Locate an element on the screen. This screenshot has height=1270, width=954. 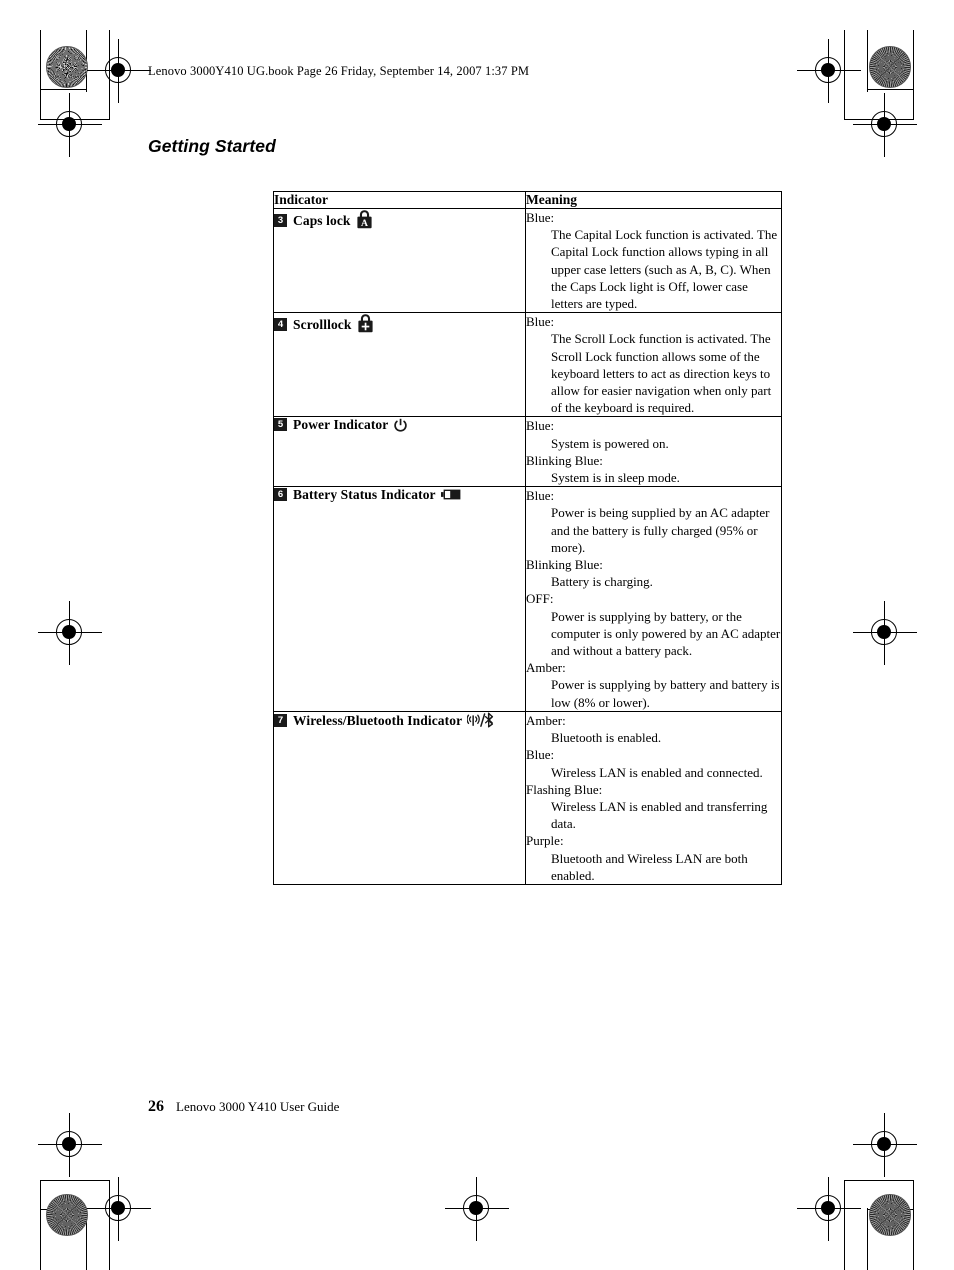
battery-icon is located at coordinates (450, 494).